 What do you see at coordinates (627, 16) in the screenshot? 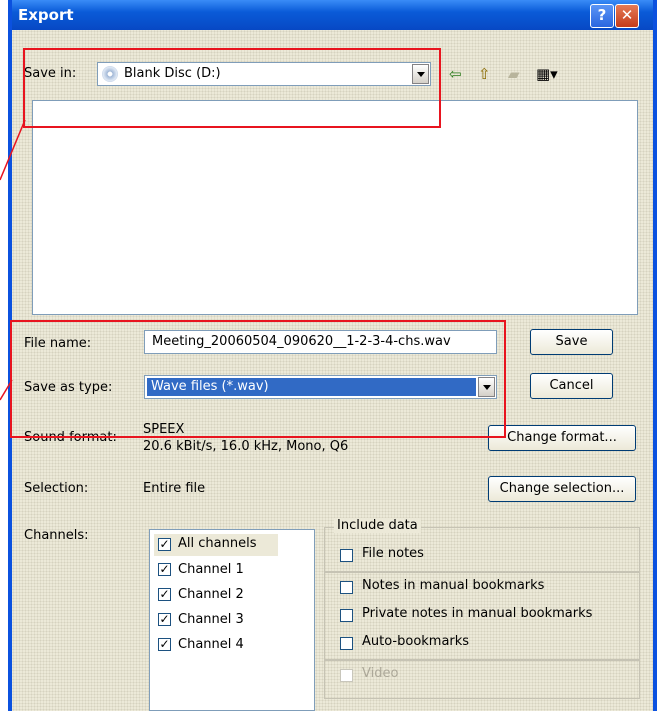
I see `close-button: ✕` at bounding box center [627, 16].